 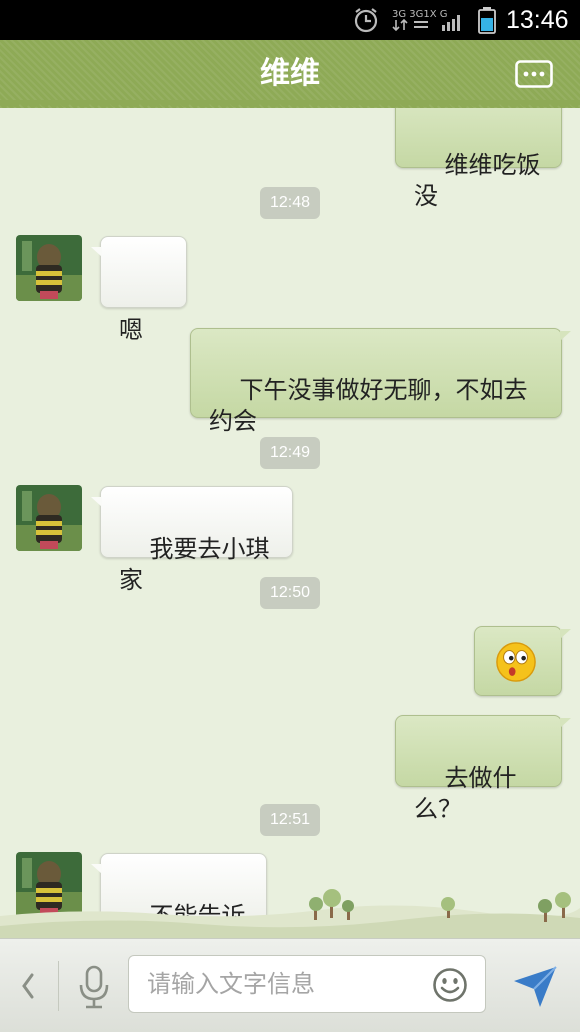 What do you see at coordinates (537, 20) in the screenshot?
I see `status-time: 13:46` at bounding box center [537, 20].